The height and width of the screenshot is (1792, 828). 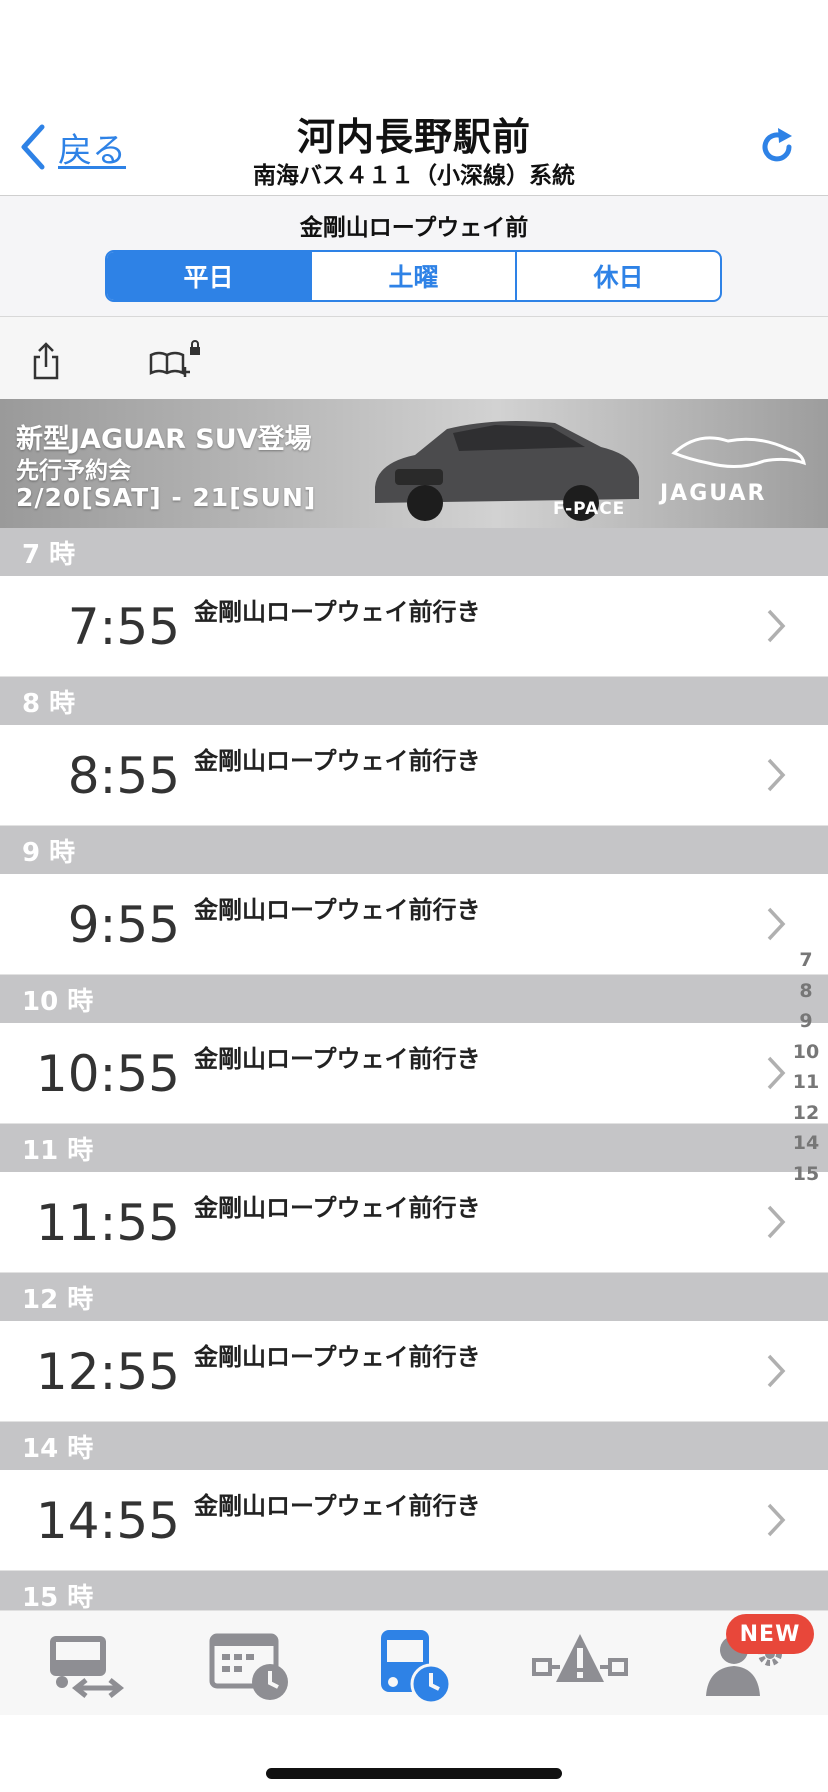 I want to click on departure-row: 9:55 金剛山ロープウェイ前行き, so click(x=414, y=924).